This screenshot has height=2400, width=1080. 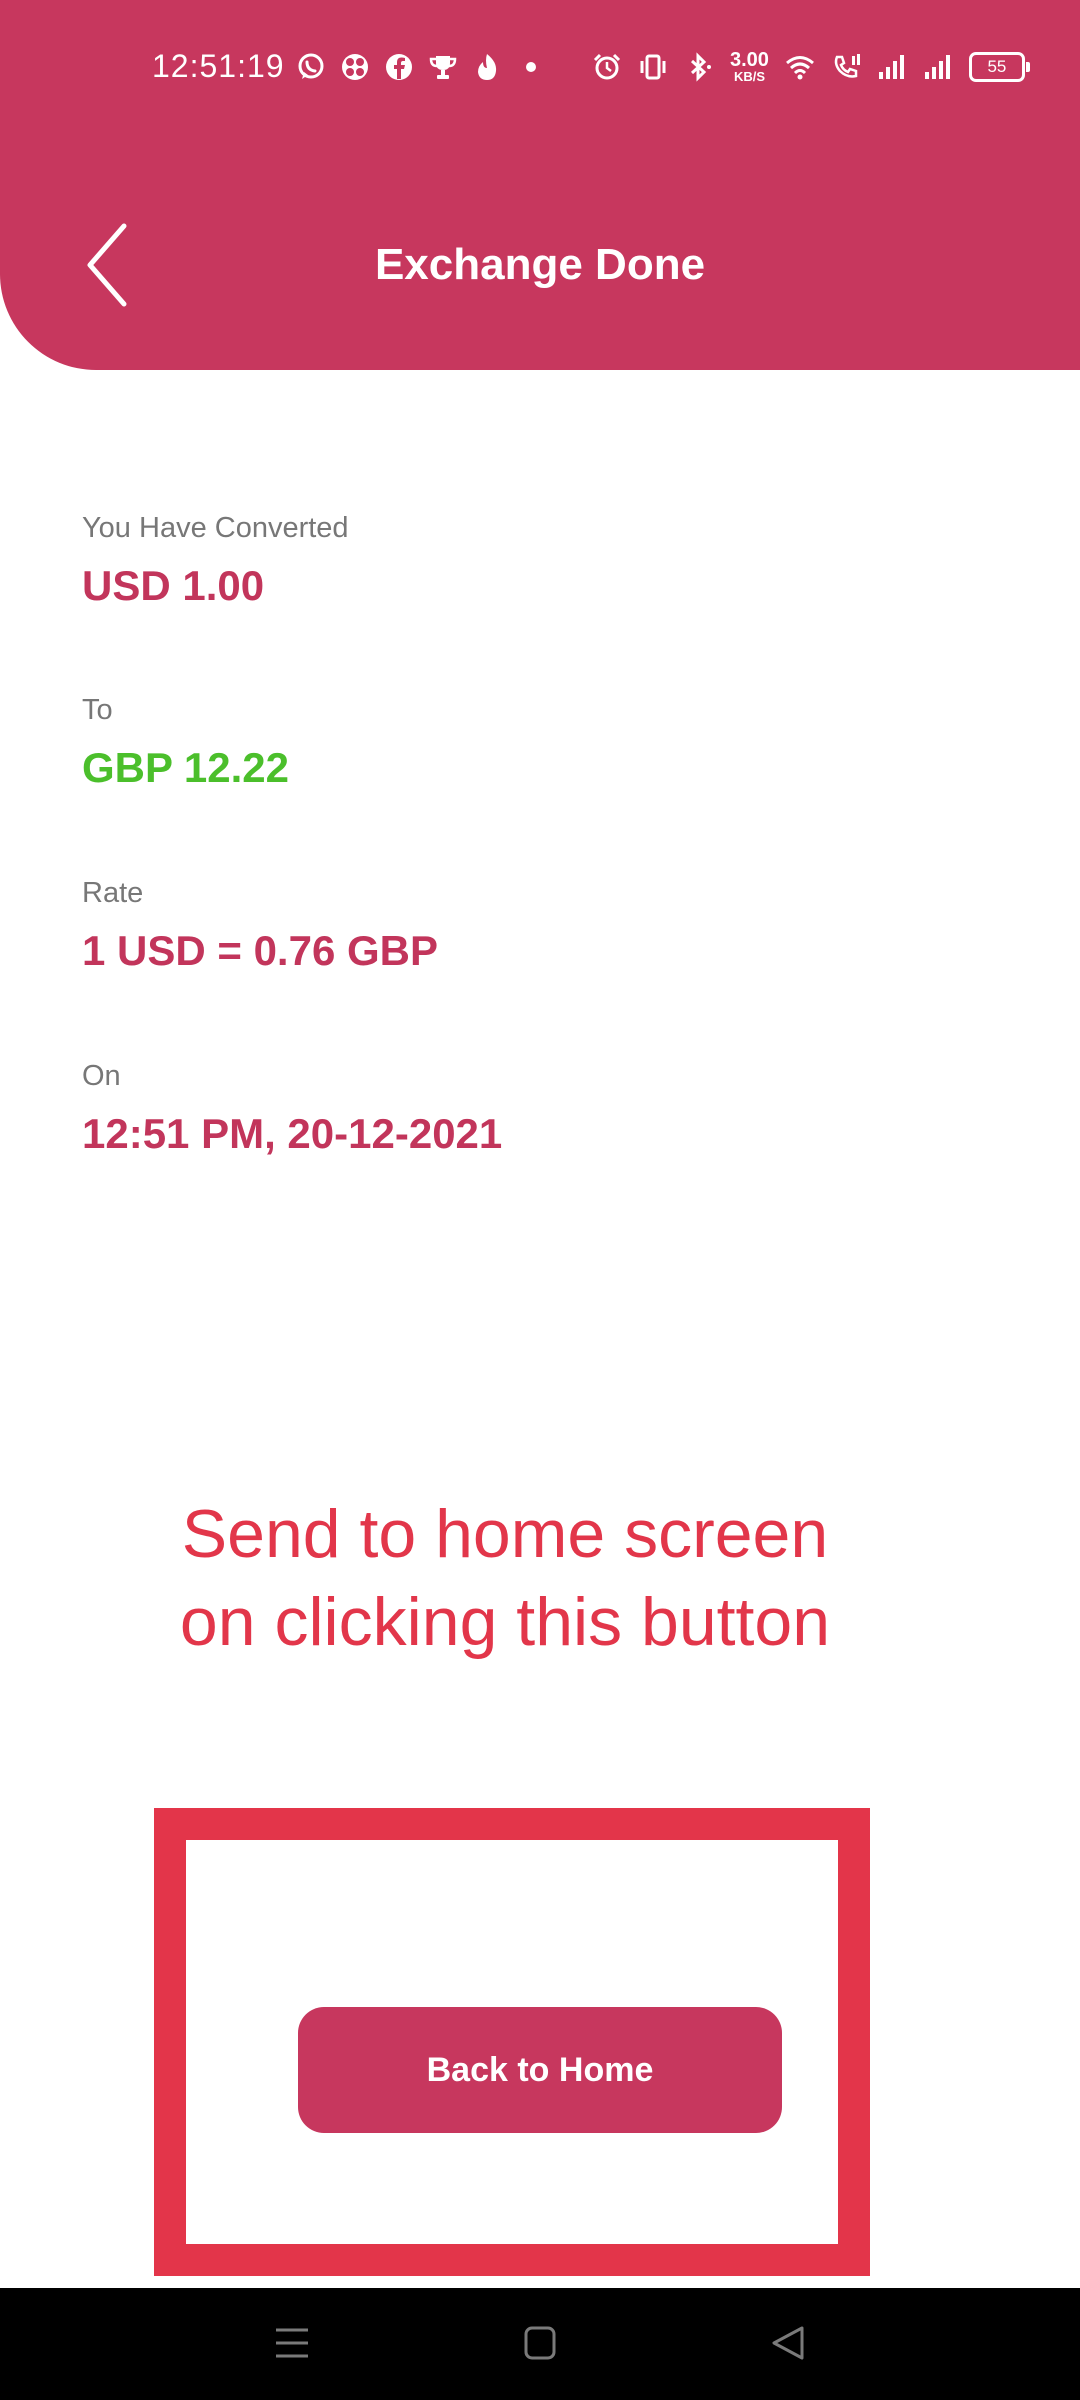 What do you see at coordinates (215, 528) in the screenshot?
I see `converted-label: You Have Converted` at bounding box center [215, 528].